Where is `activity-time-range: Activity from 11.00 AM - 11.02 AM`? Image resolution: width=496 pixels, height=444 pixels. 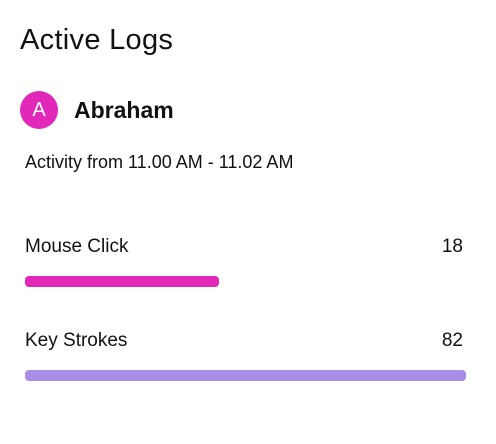
activity-time-range: Activity from 11.00 AM - 11.02 AM is located at coordinates (159, 162).